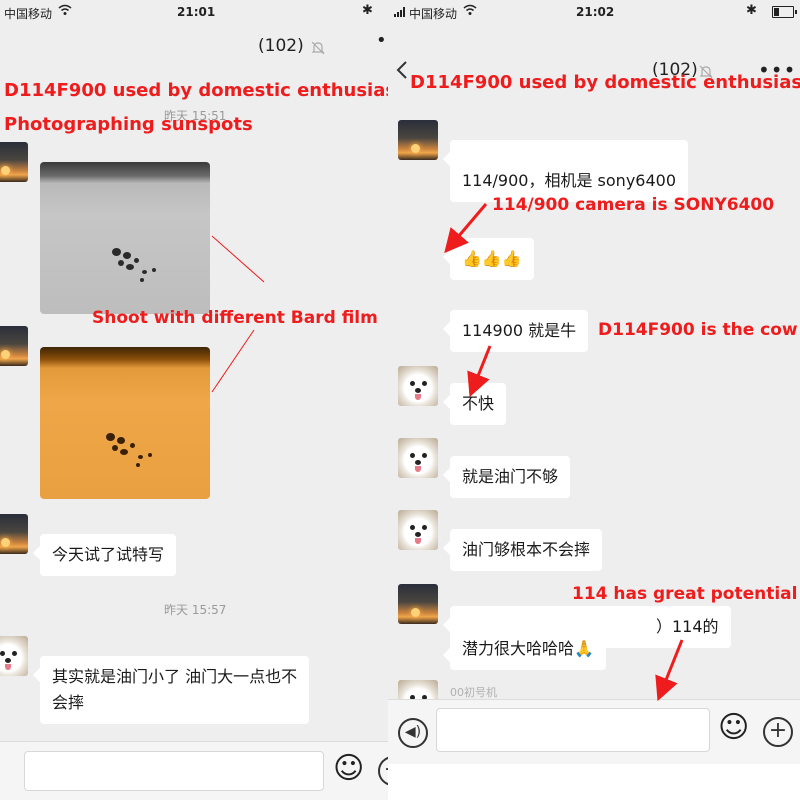 The image size is (800, 800). I want to click on sender-name: 00初号机, so click(473, 692).